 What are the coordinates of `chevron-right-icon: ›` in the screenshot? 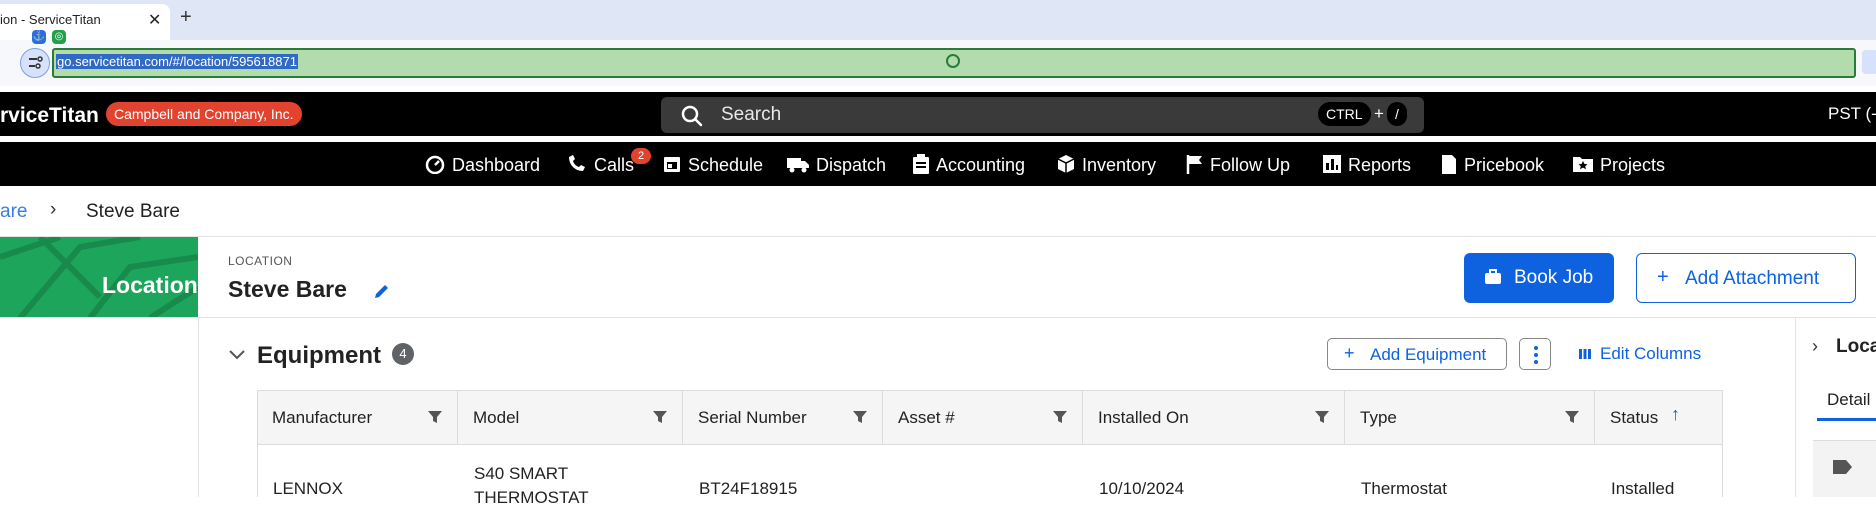 It's located at (1815, 346).